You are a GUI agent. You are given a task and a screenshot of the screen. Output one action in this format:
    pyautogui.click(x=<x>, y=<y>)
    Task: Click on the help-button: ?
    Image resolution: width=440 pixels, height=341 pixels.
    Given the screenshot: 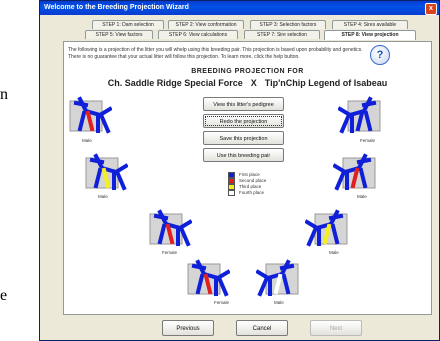 What is the action you would take?
    pyautogui.click(x=380, y=55)
    